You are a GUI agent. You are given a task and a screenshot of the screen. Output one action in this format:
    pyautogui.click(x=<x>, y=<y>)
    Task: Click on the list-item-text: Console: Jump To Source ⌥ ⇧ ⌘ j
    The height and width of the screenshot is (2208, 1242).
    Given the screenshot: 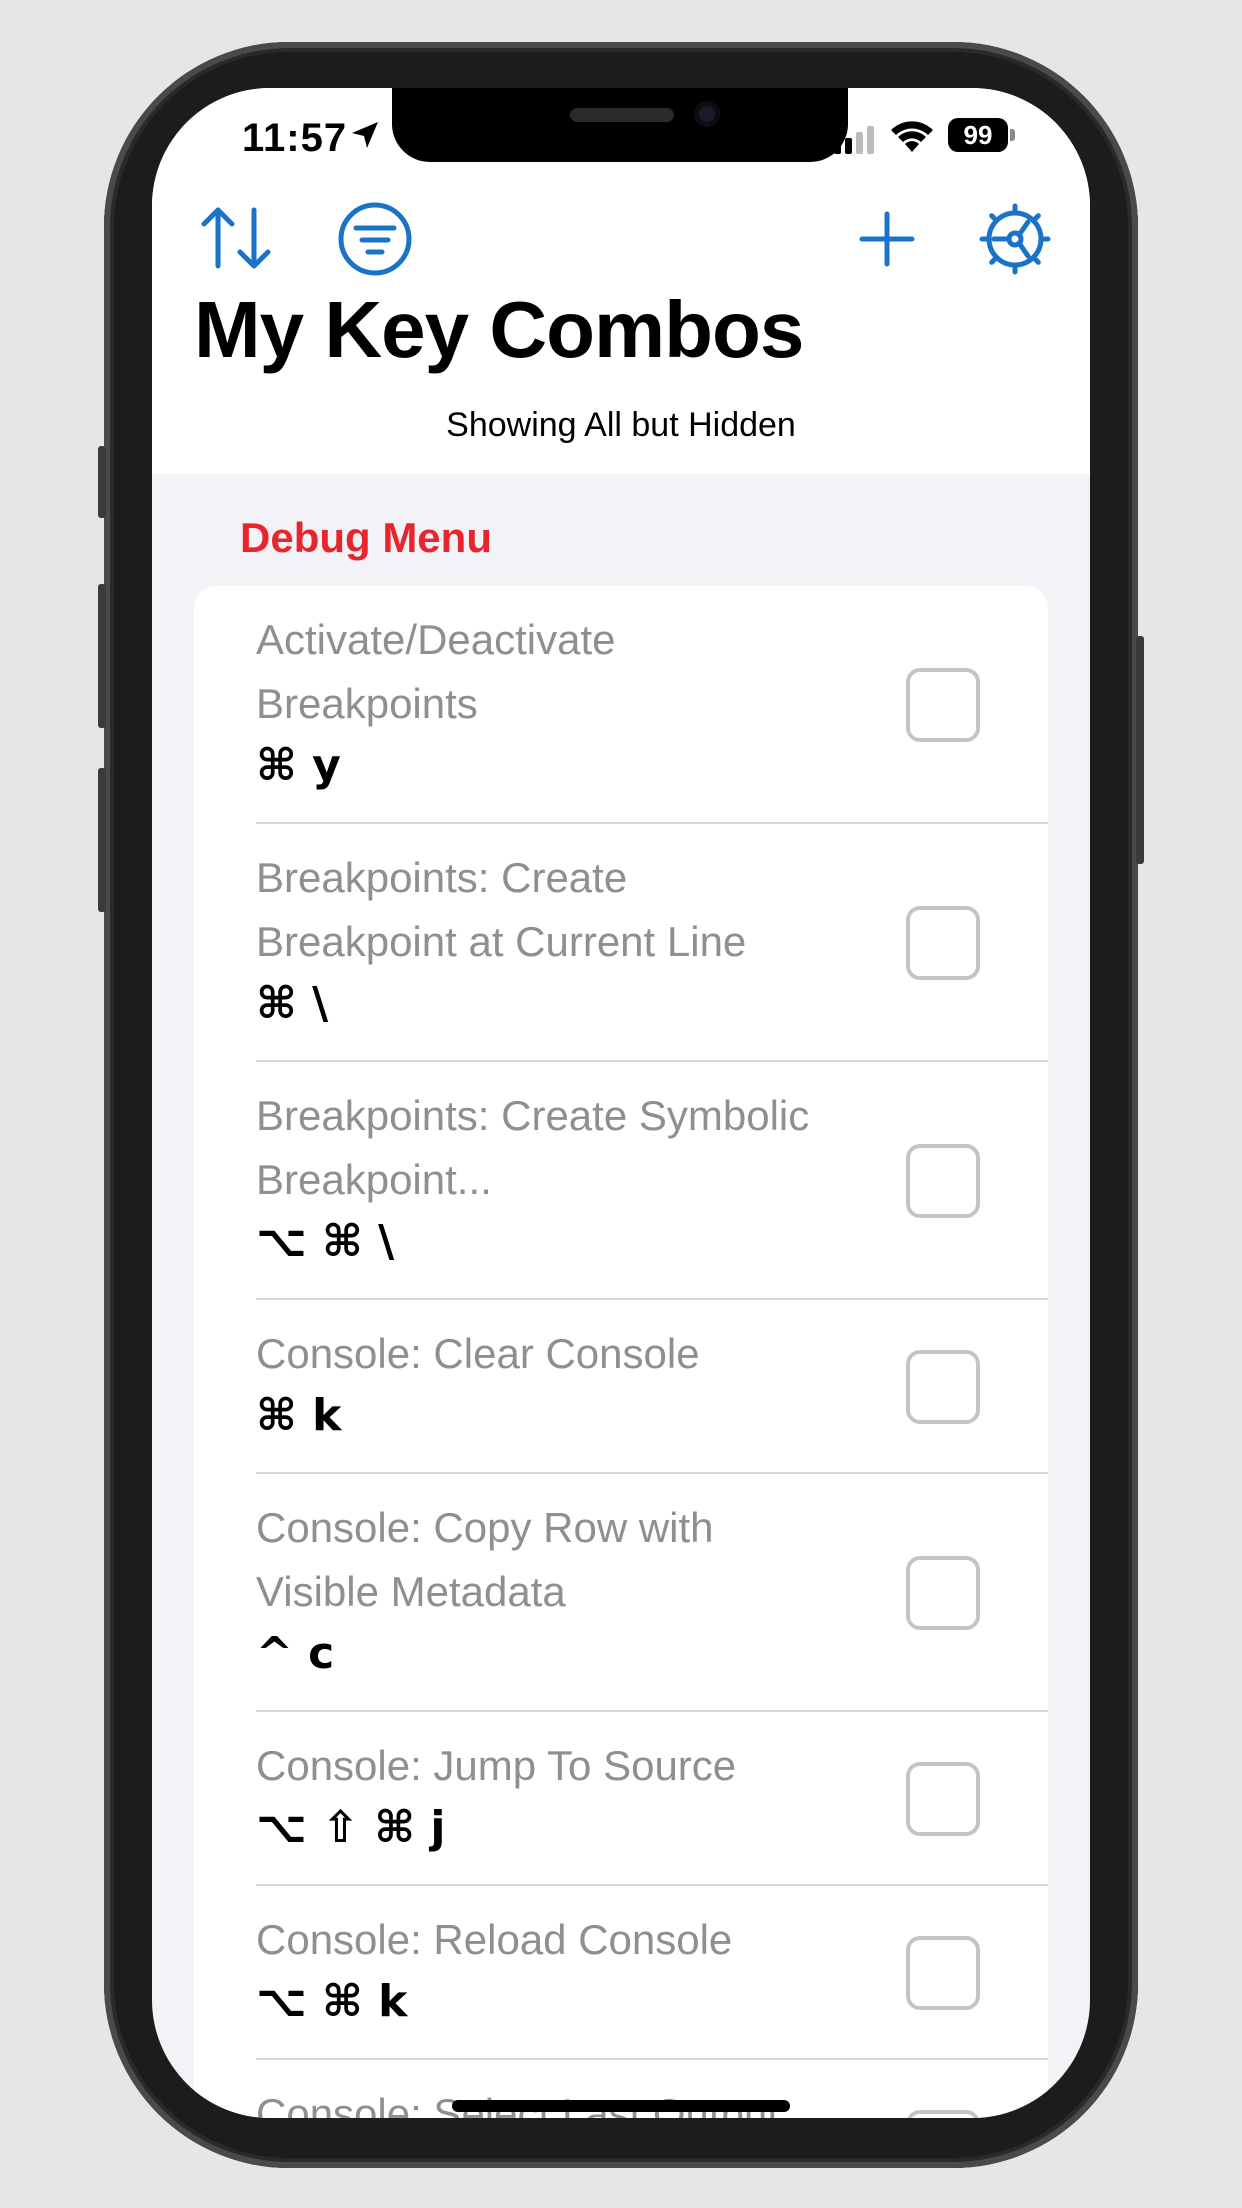 What is the action you would take?
    pyautogui.click(x=576, y=1795)
    